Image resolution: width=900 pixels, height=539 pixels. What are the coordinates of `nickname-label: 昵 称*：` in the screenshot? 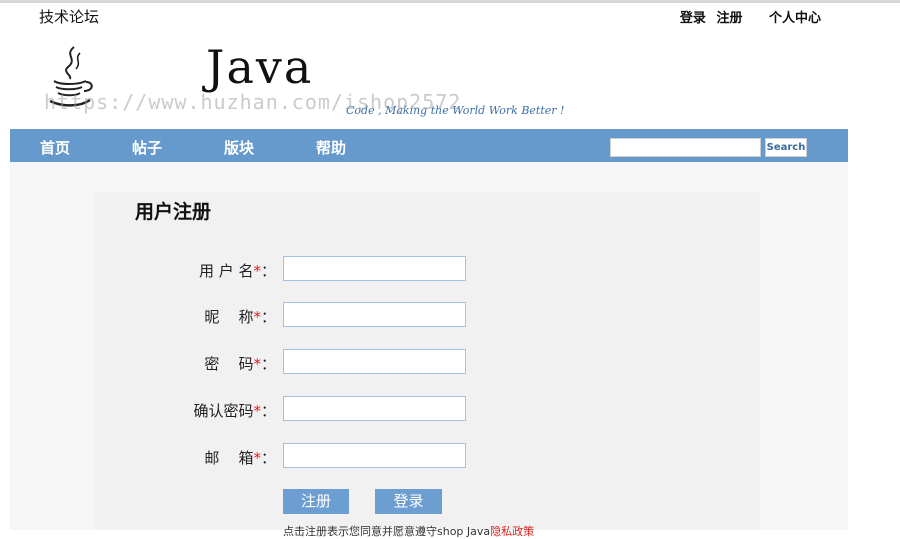 It's located at (240, 317).